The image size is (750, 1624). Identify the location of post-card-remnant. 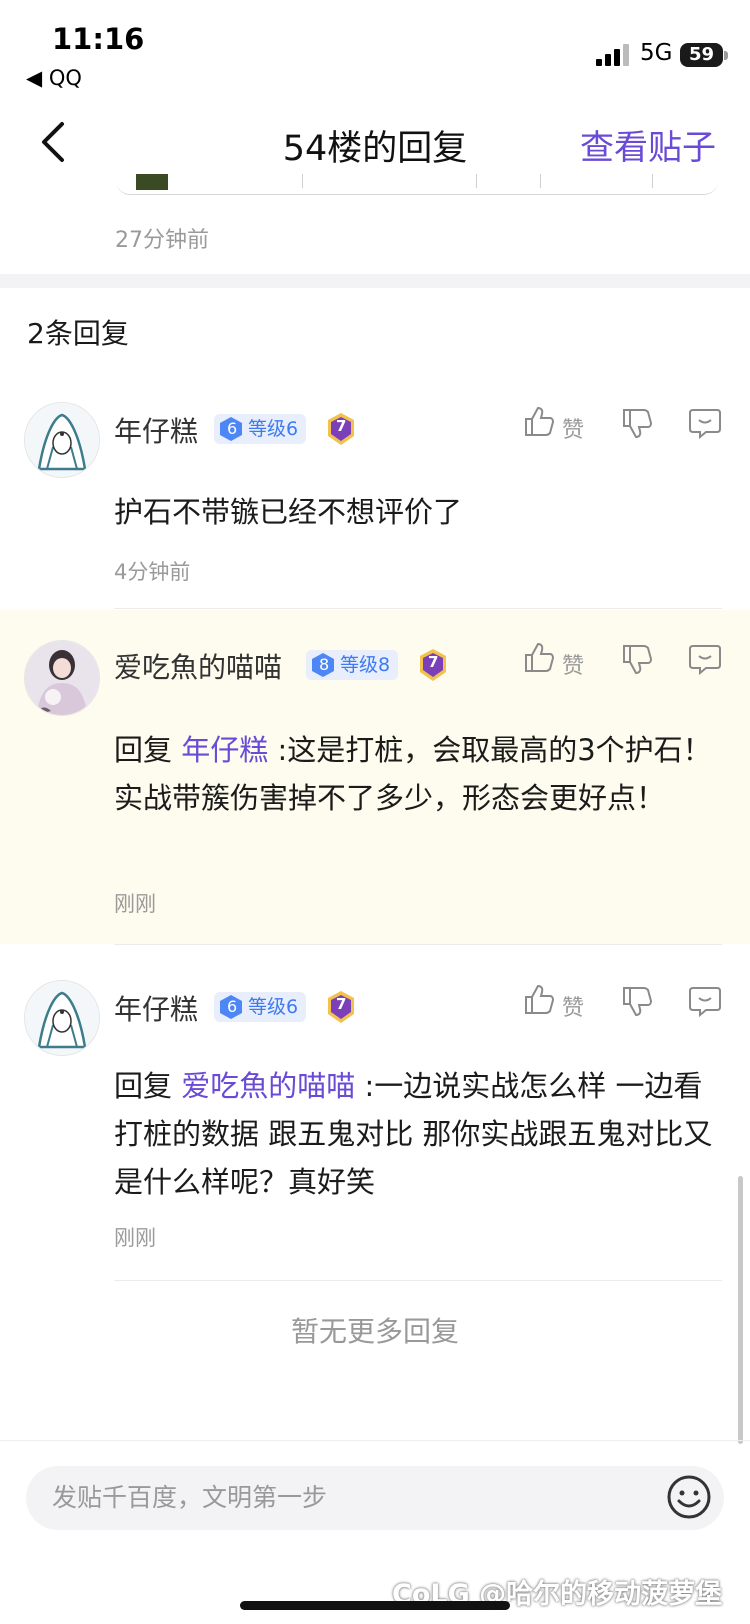
(417, 181).